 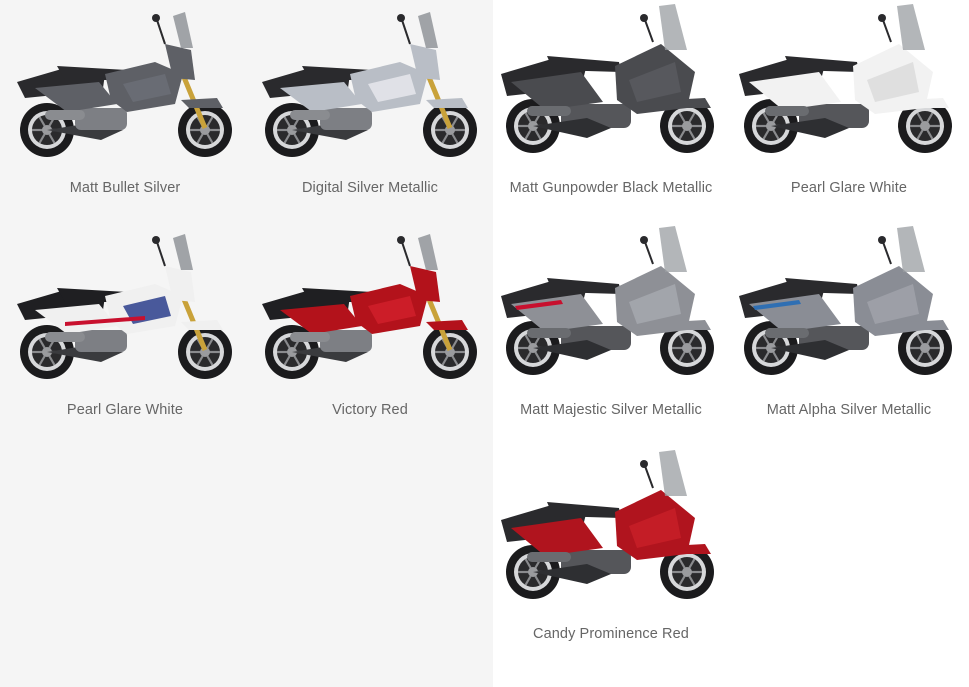 I want to click on colour-option-label: Victory Red, so click(x=370, y=410).